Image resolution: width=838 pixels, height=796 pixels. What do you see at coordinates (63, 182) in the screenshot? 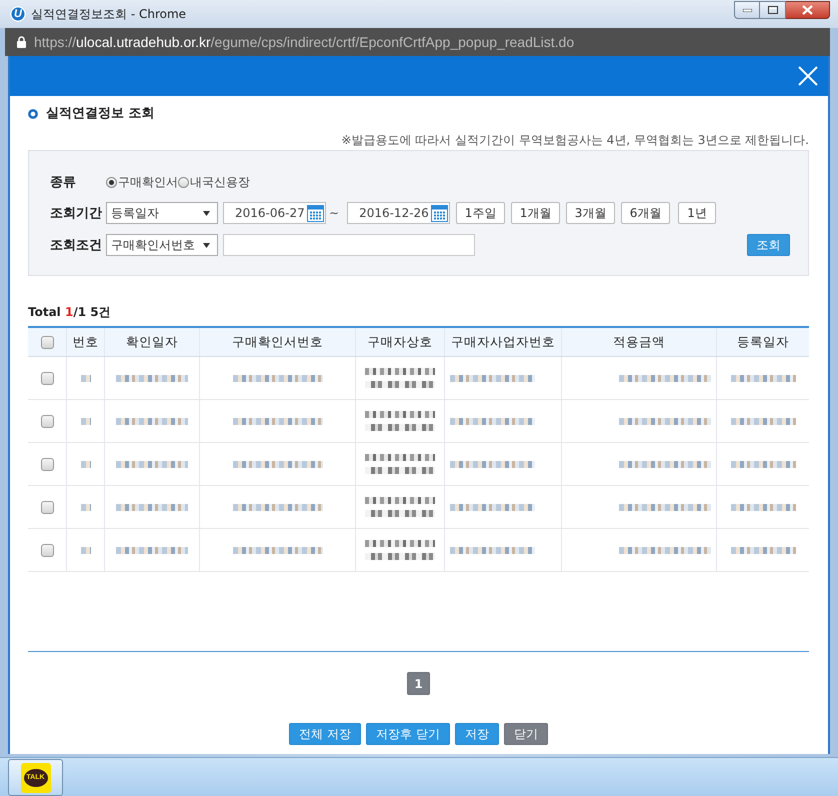
I see `field-label: 종류` at bounding box center [63, 182].